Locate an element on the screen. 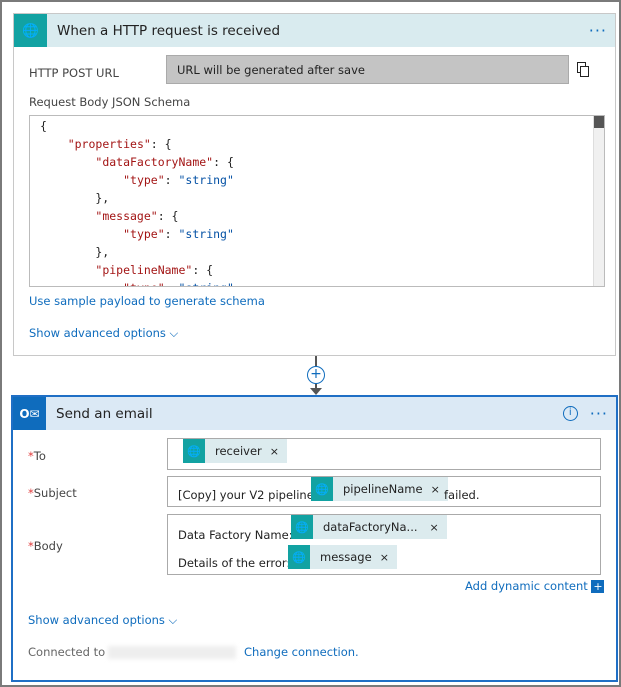  info-icon: i is located at coordinates (570, 413).